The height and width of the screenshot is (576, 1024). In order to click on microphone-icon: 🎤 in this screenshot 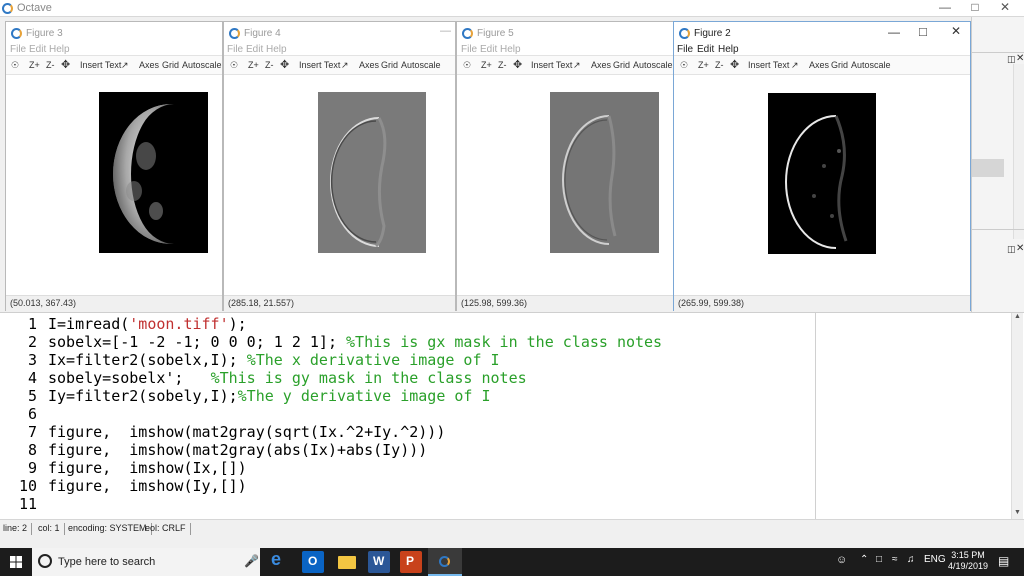, I will do `click(251, 561)`.